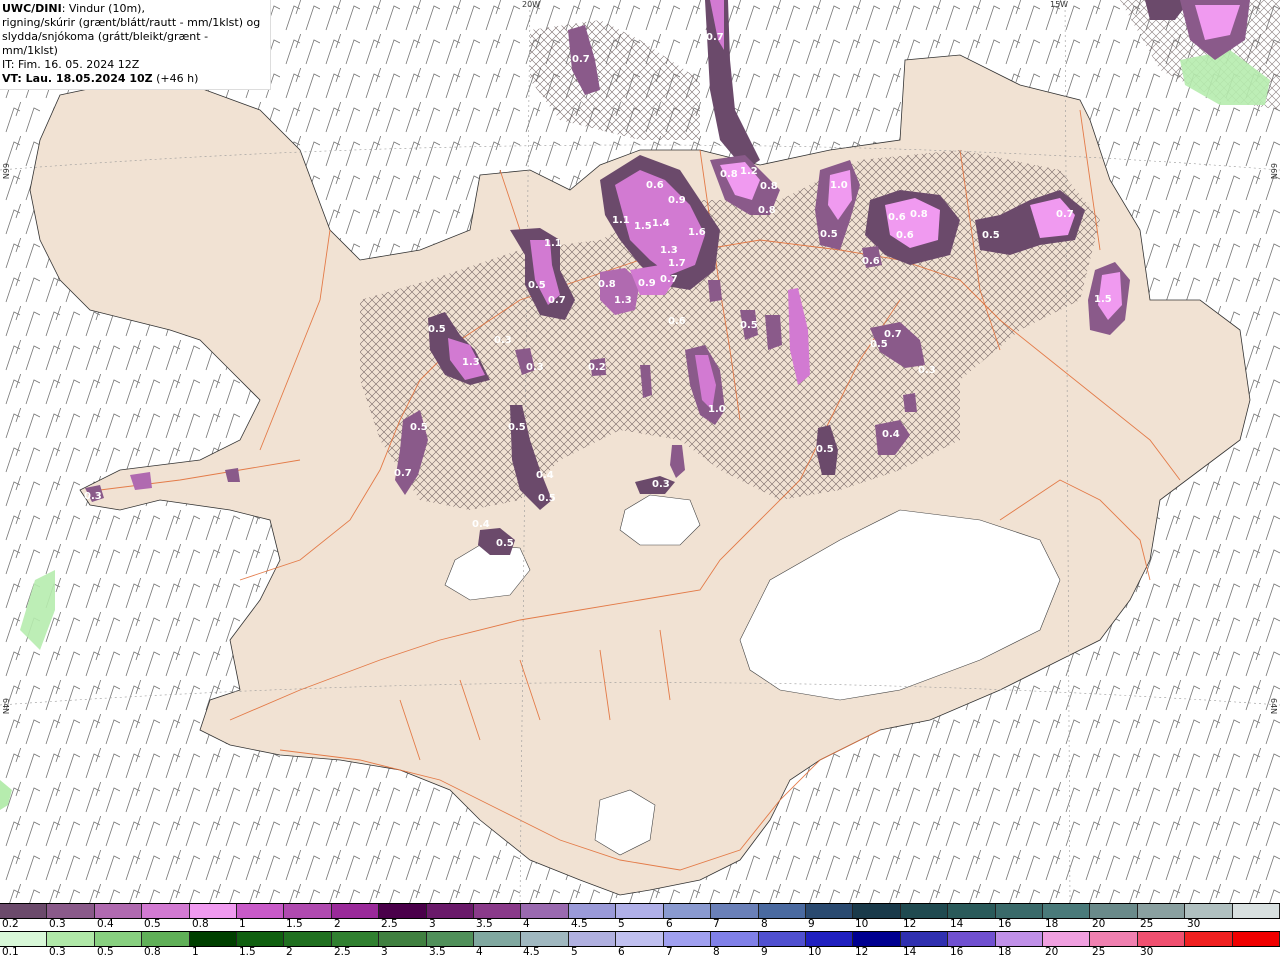 The height and width of the screenshot is (960, 1280). What do you see at coordinates (57, 952) in the screenshot?
I see `legend-label: 0.3` at bounding box center [57, 952].